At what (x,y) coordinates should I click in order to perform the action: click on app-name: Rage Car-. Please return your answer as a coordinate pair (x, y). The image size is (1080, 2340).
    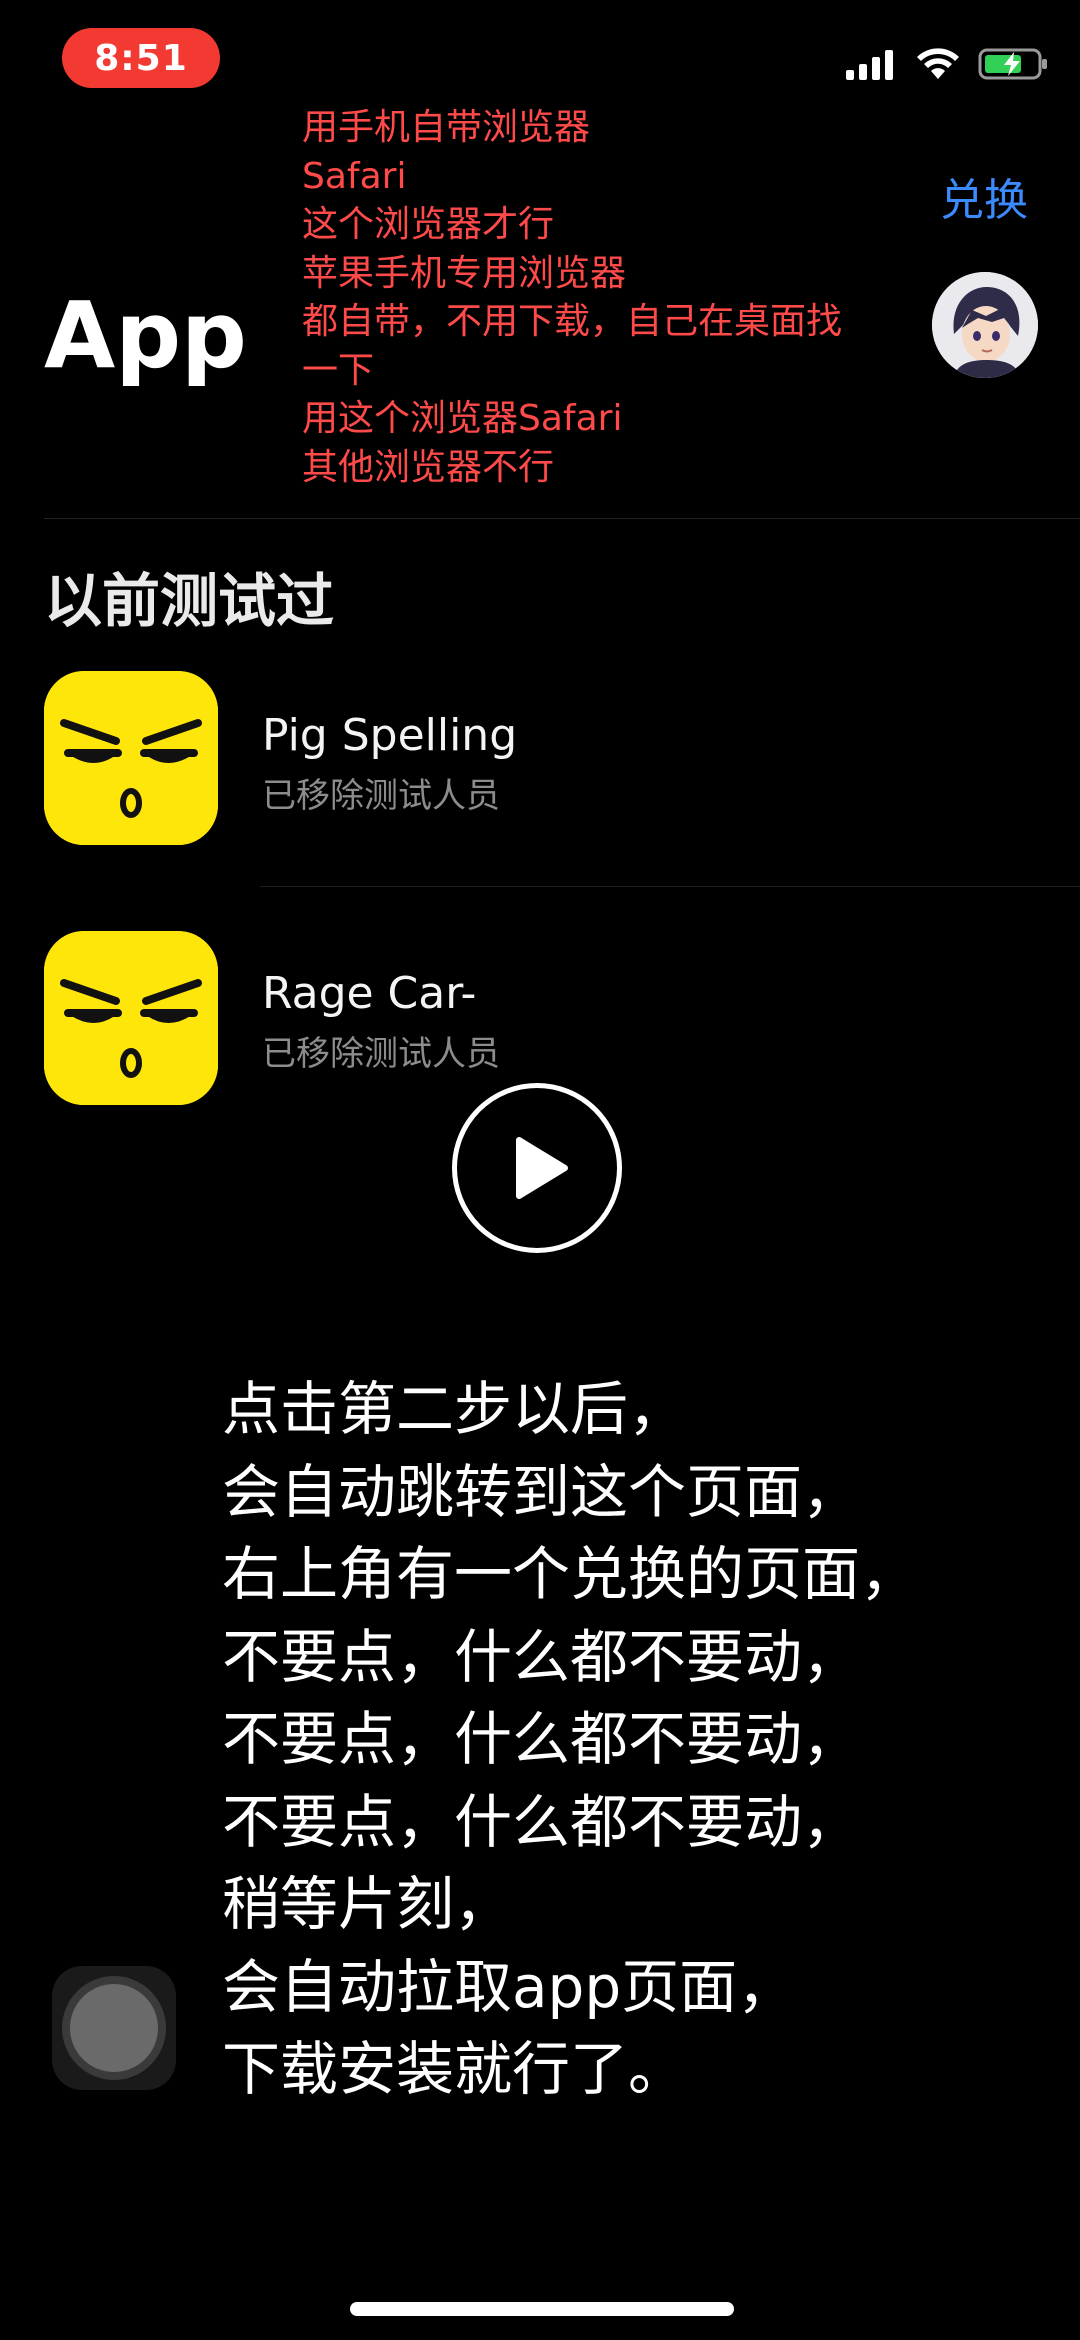
    Looking at the image, I should click on (369, 993).